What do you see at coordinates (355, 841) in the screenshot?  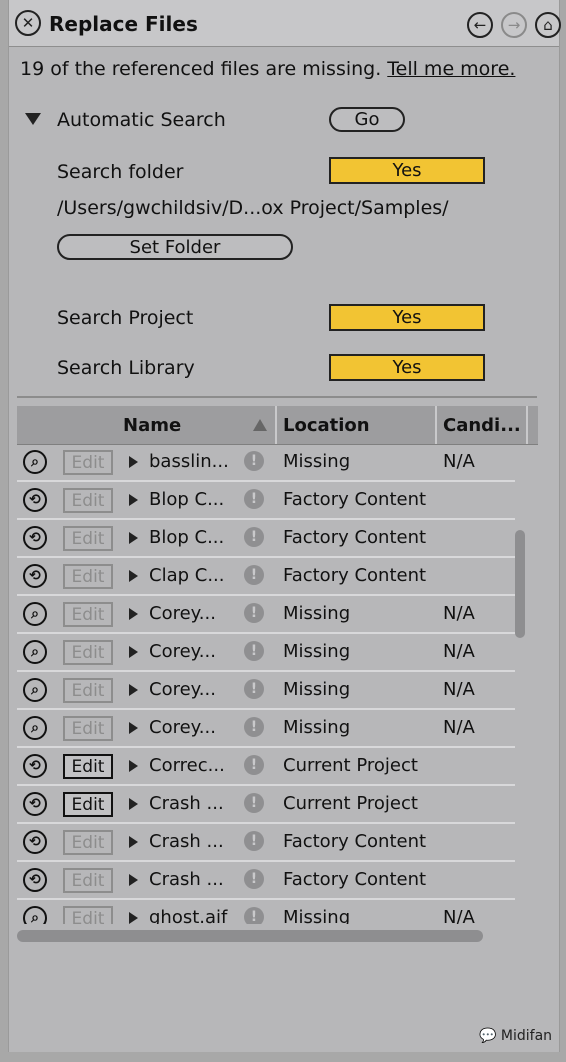 I see `file-location: Factory Content` at bounding box center [355, 841].